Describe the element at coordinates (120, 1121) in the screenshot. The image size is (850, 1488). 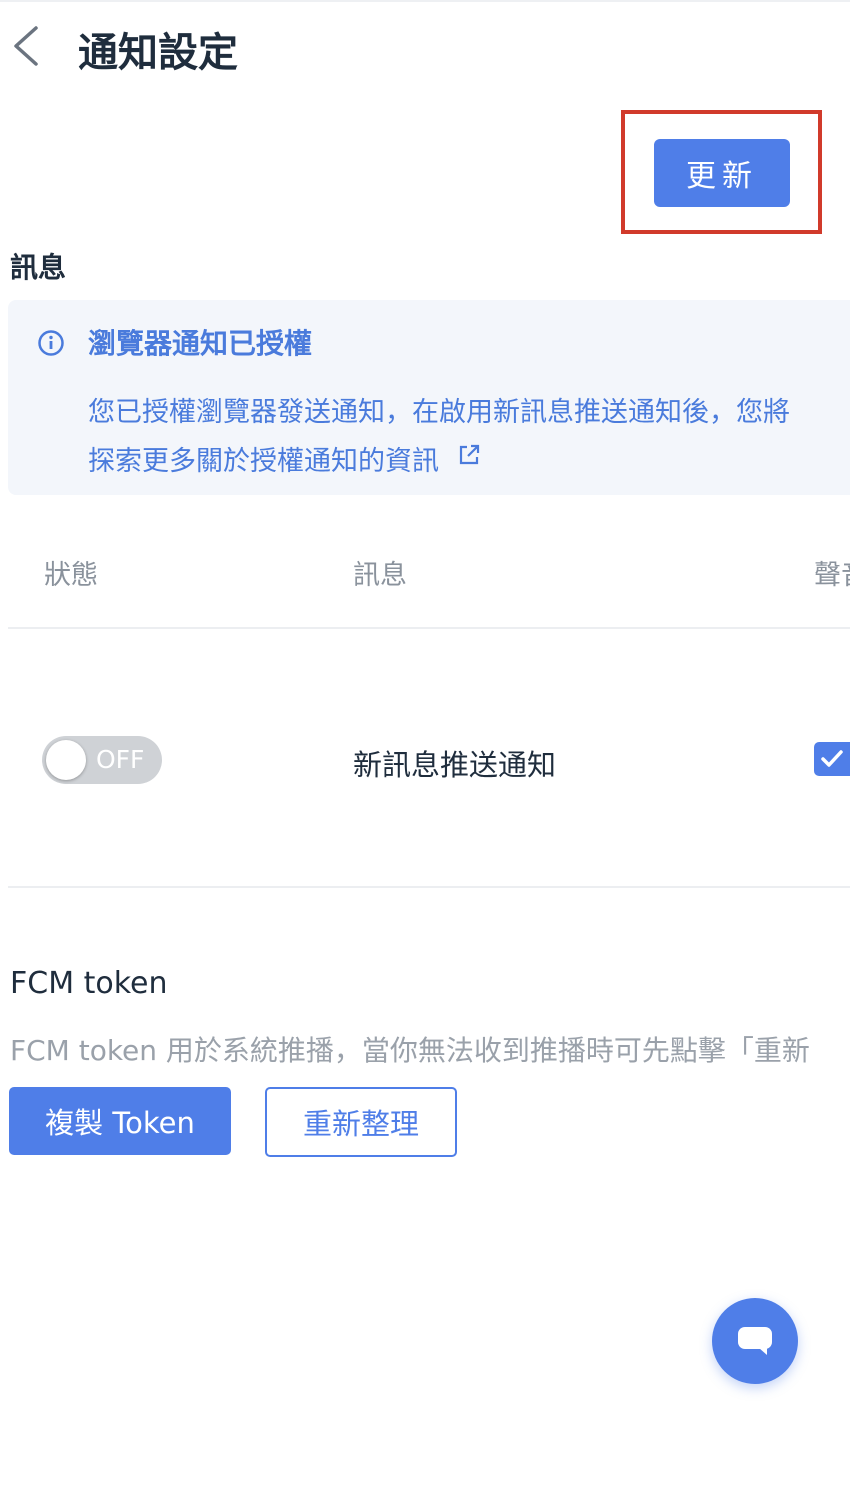
I see `copy-token-button: 複製 Token` at that location.